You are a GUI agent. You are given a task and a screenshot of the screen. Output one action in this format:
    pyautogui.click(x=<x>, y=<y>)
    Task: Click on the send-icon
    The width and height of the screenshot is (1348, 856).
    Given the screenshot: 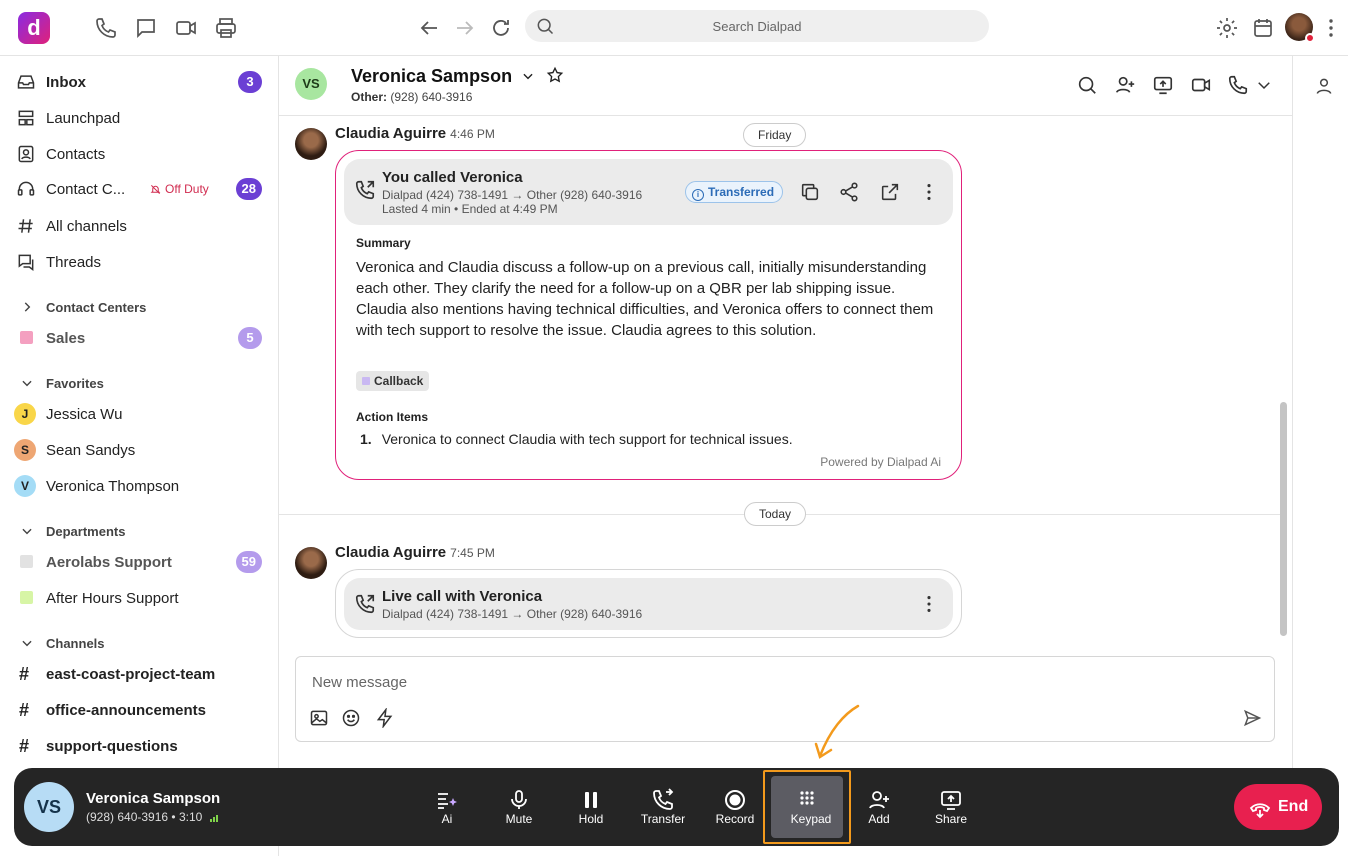 What is the action you would take?
    pyautogui.click(x=1252, y=718)
    